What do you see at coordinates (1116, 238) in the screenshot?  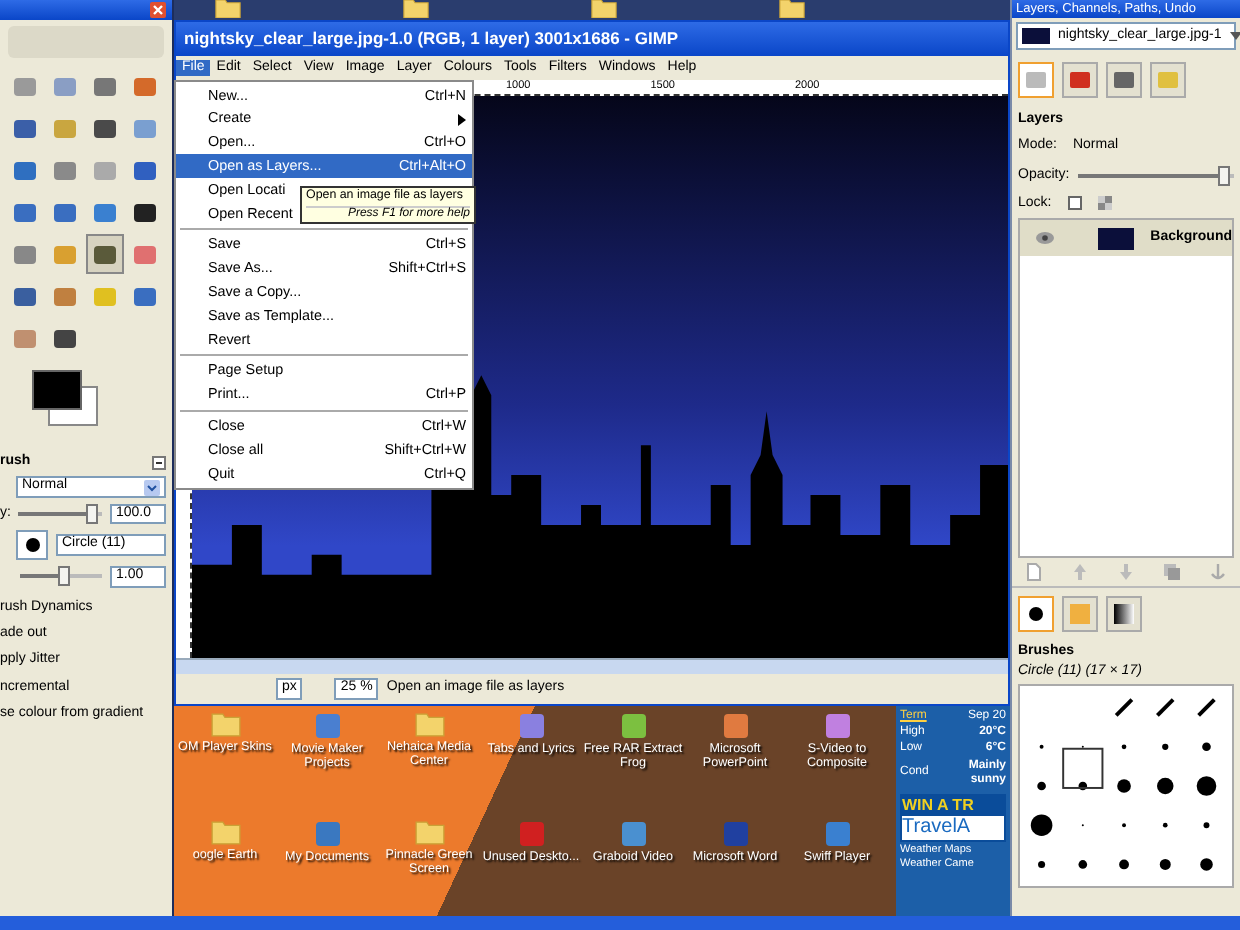 I see `layer-thumbnail` at bounding box center [1116, 238].